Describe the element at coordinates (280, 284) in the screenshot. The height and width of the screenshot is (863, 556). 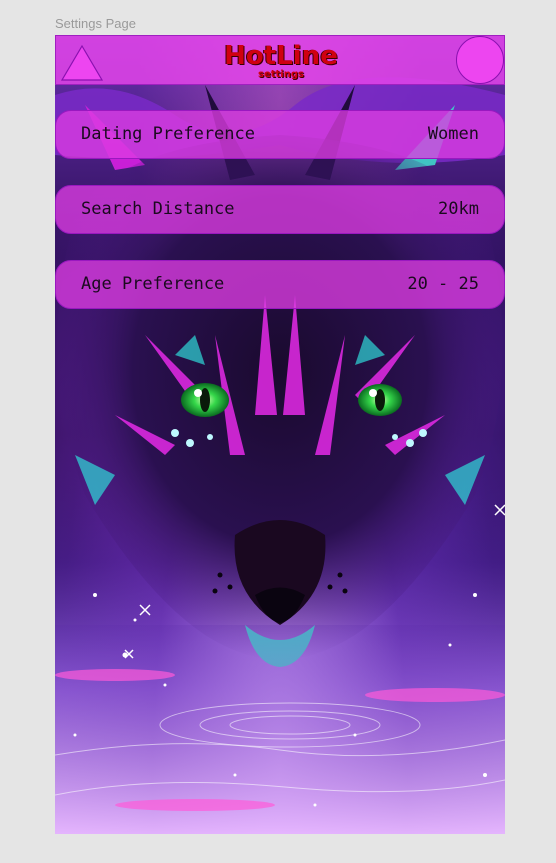
I see `age-preference-row: Age Preference 20 - 25` at that location.